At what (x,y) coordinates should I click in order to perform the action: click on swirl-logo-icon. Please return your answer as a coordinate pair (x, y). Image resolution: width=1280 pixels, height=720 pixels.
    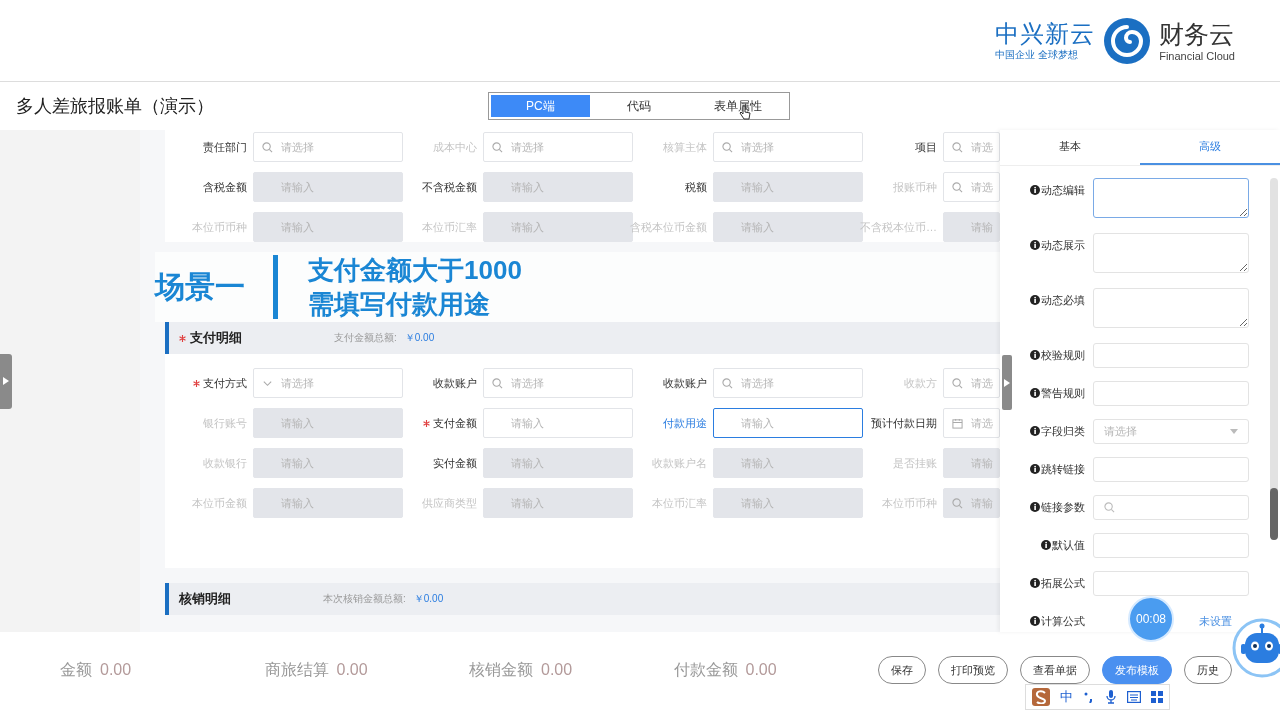
    Looking at the image, I should click on (1127, 40).